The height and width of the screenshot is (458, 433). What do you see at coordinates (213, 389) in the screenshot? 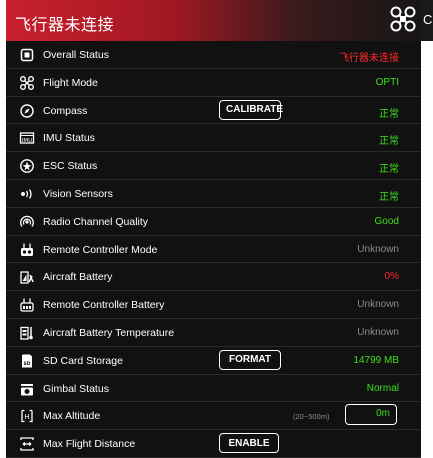
I see `row-gimbal: Gimbal Status Normal` at bounding box center [213, 389].